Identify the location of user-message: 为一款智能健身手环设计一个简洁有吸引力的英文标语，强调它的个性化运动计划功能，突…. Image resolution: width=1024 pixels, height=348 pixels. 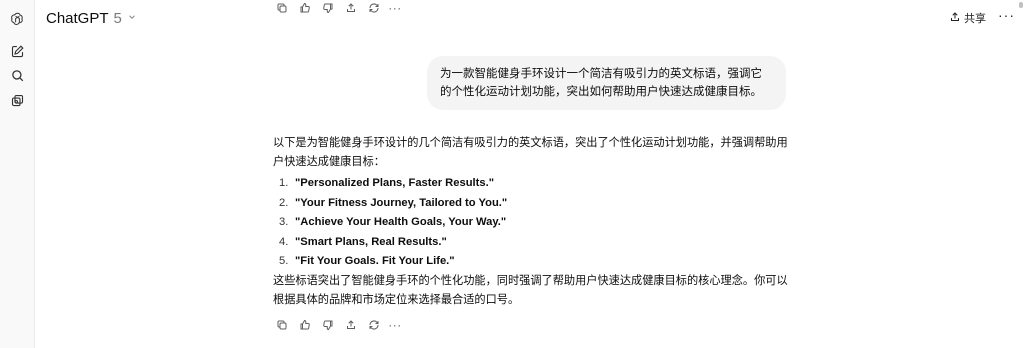
(606, 83).